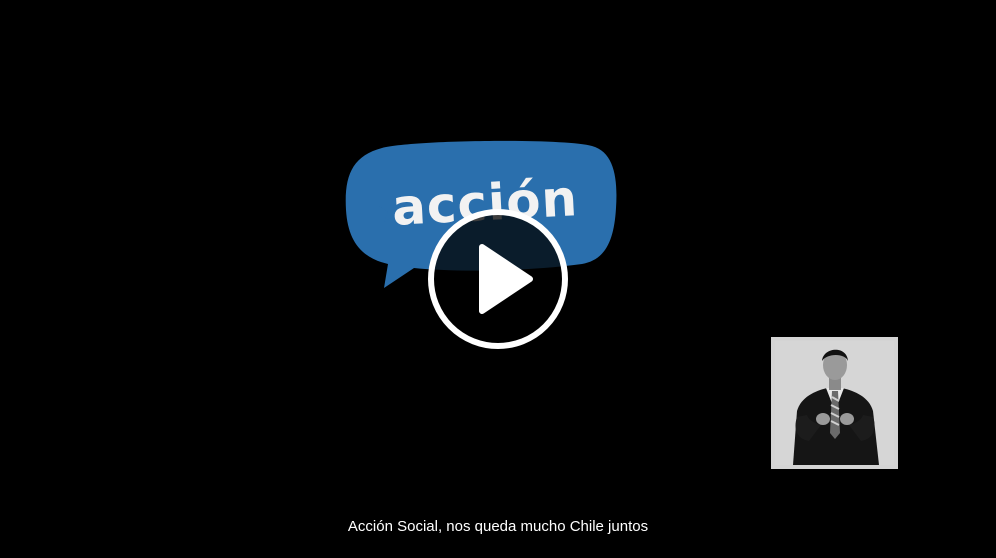 This screenshot has height=558, width=996. I want to click on sign-language-interpreter-inset, so click(834, 403).